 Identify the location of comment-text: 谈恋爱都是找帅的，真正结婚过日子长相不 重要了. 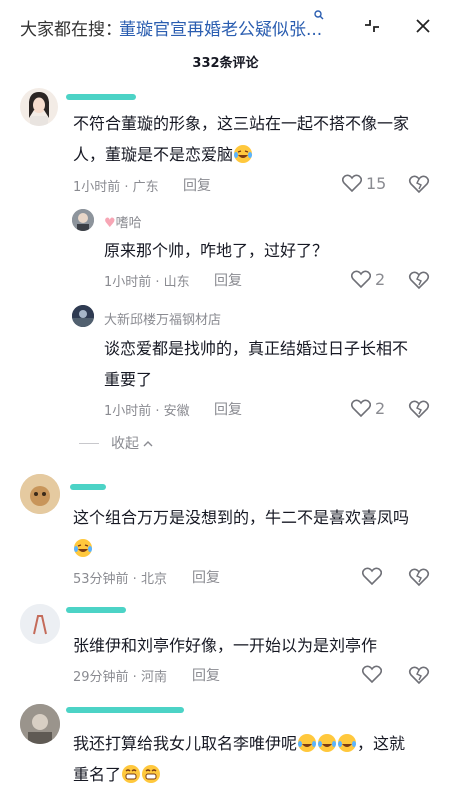
(256, 364).